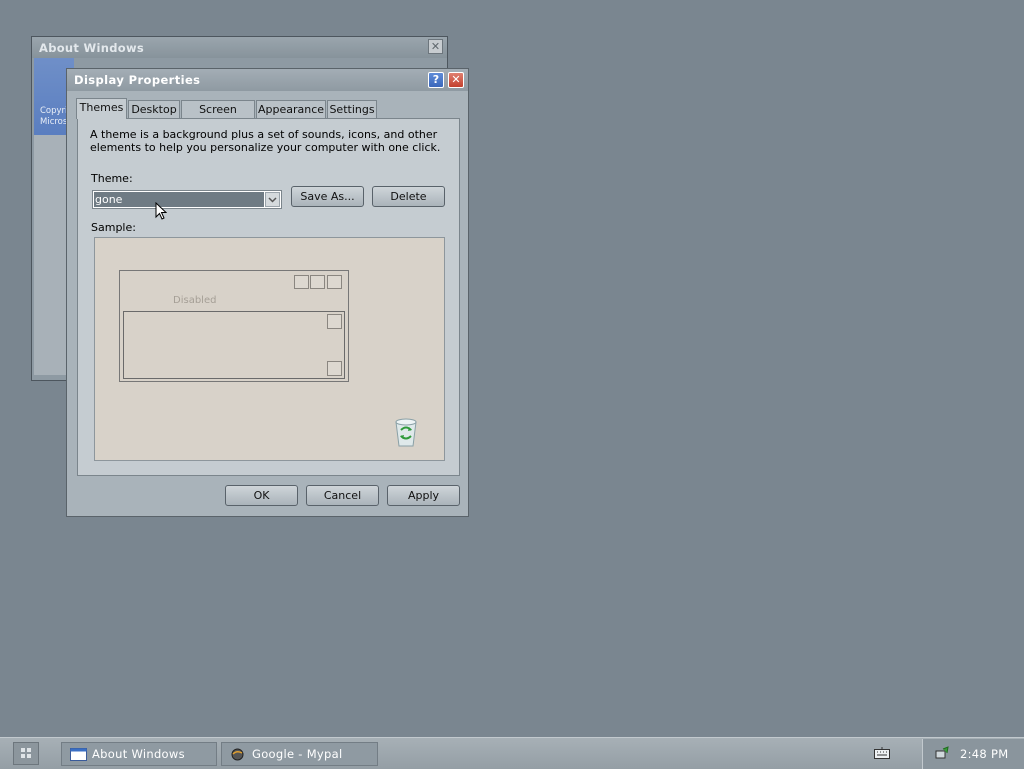 Image resolution: width=1024 pixels, height=769 pixels. Describe the element at coordinates (195, 300) in the screenshot. I see `sample-disabled-text: Disabled` at that location.